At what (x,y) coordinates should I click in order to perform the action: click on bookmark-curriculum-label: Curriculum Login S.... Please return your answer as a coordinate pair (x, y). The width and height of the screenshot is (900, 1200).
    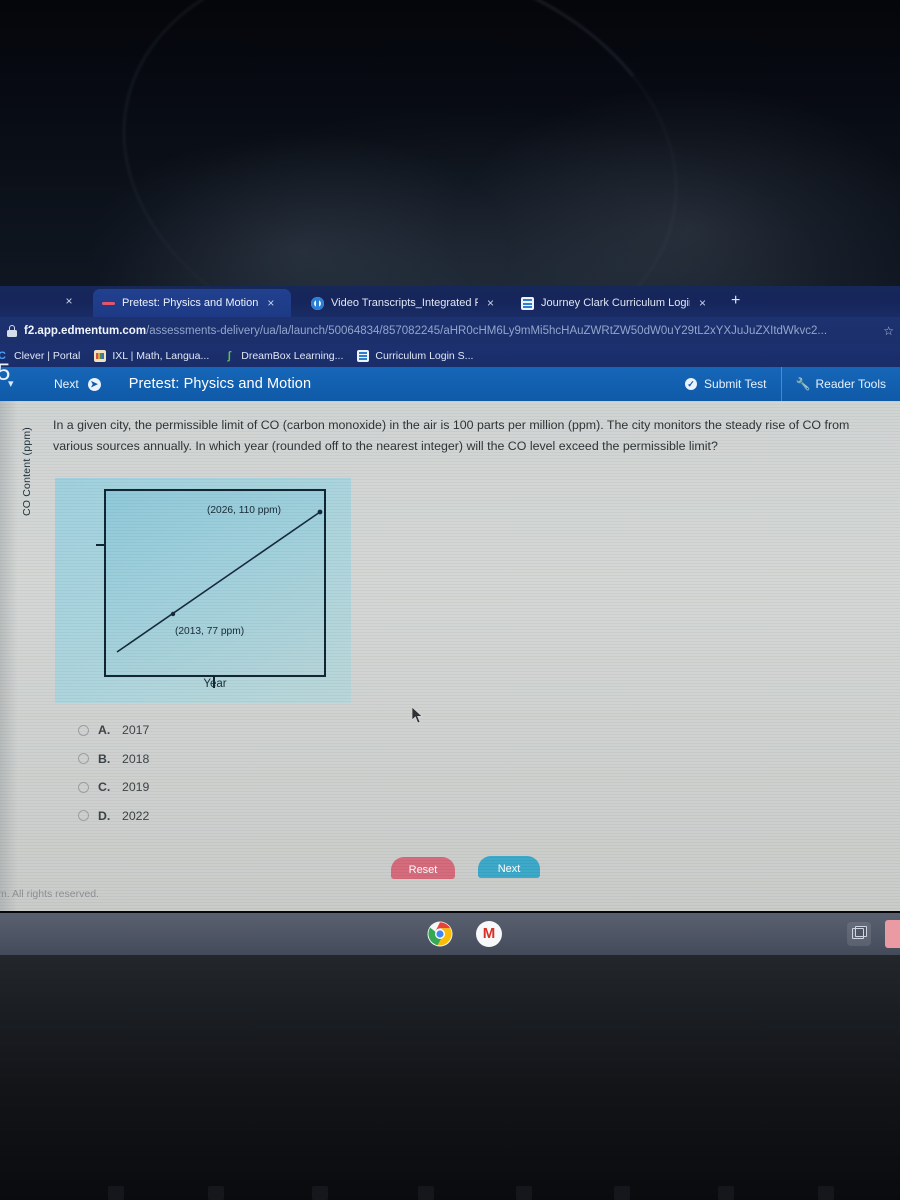
    Looking at the image, I should click on (424, 355).